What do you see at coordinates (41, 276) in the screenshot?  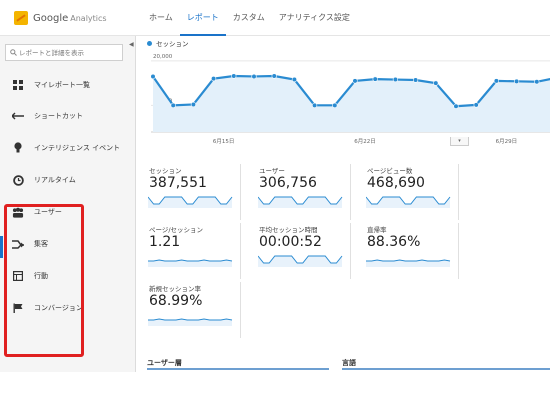 I see `sidebar-item-label: 行動` at bounding box center [41, 276].